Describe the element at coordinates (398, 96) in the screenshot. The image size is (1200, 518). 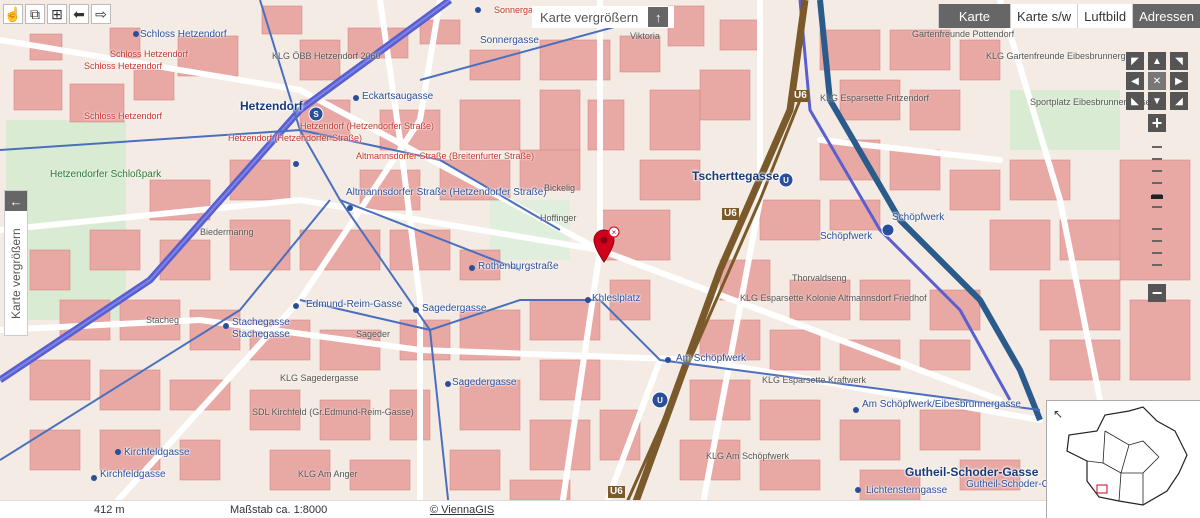
I see `stop-label: Eckartsaugasse` at that location.